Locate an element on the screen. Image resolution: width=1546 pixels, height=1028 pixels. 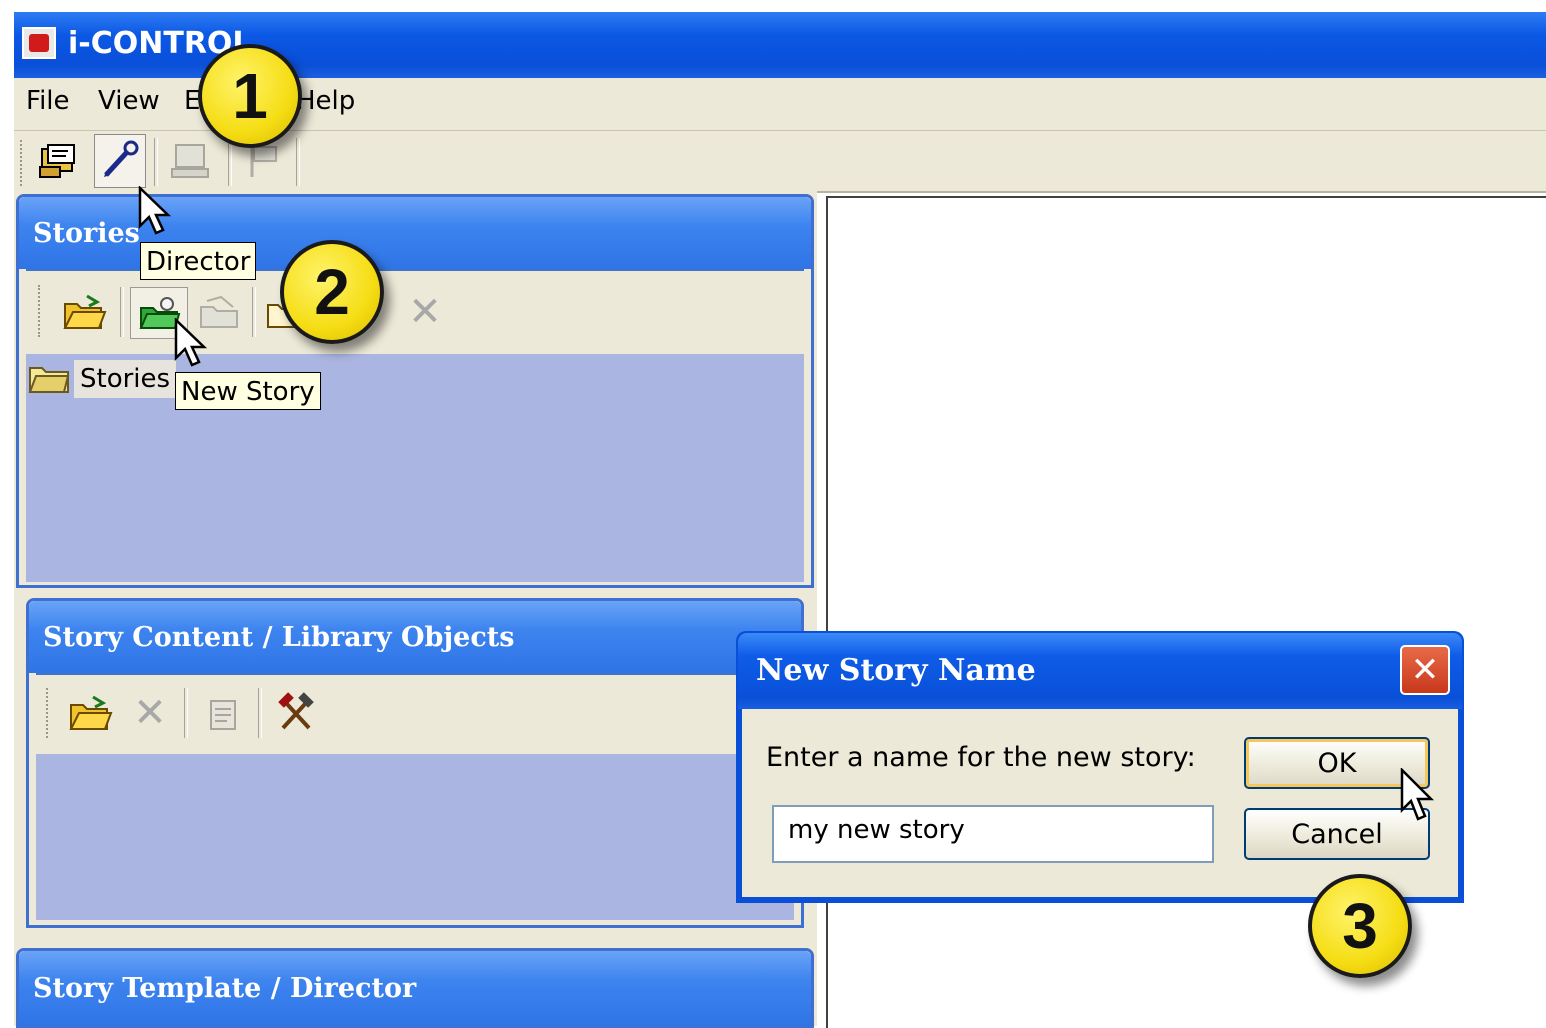
new-story-tooltip: New Story is located at coordinates (248, 391).